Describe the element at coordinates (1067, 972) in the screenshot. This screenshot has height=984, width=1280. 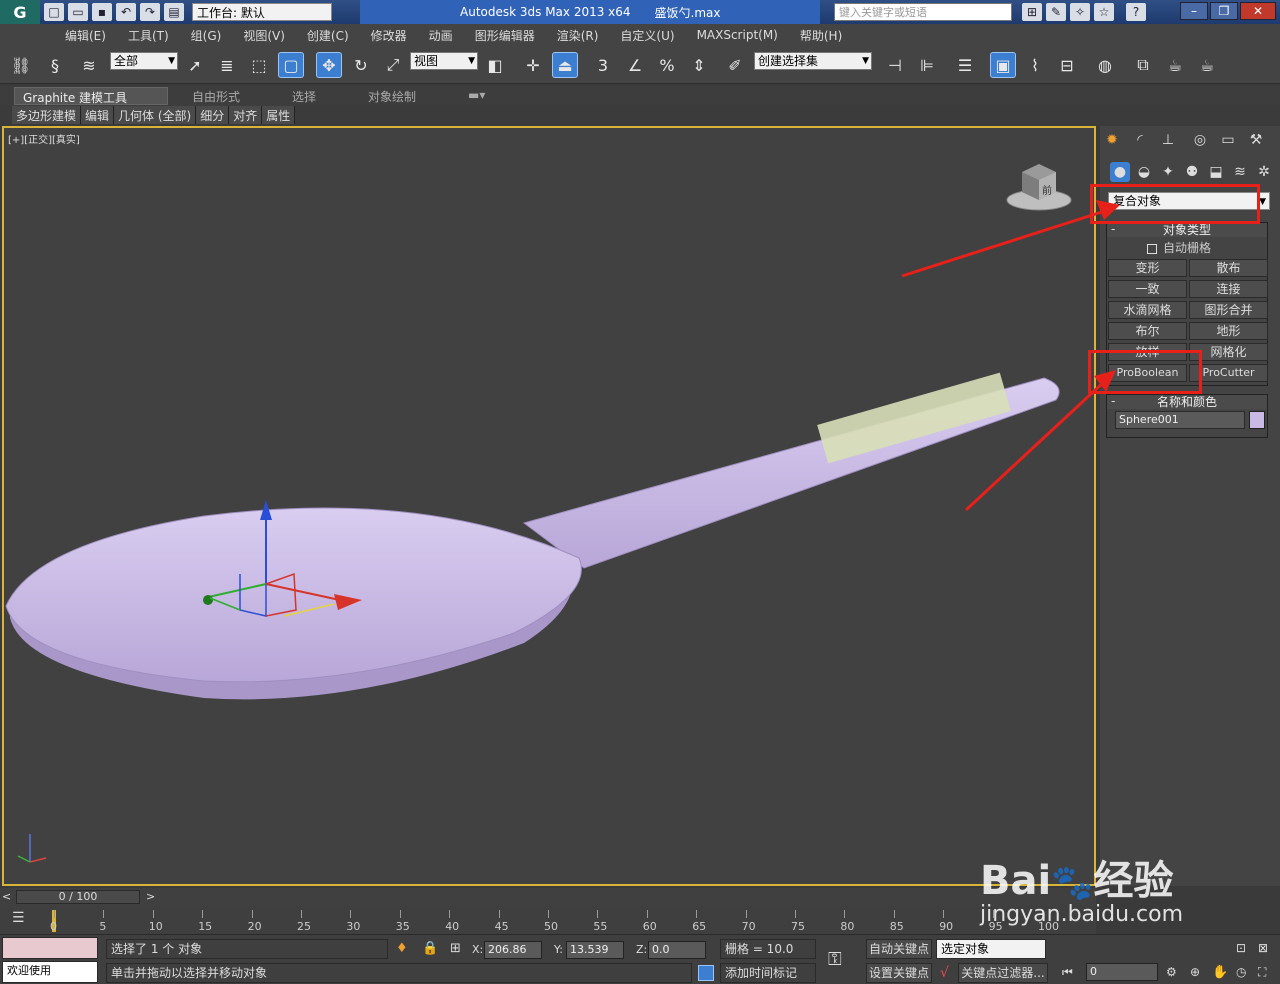
I see `go-to-start-icon: ⏮` at that location.